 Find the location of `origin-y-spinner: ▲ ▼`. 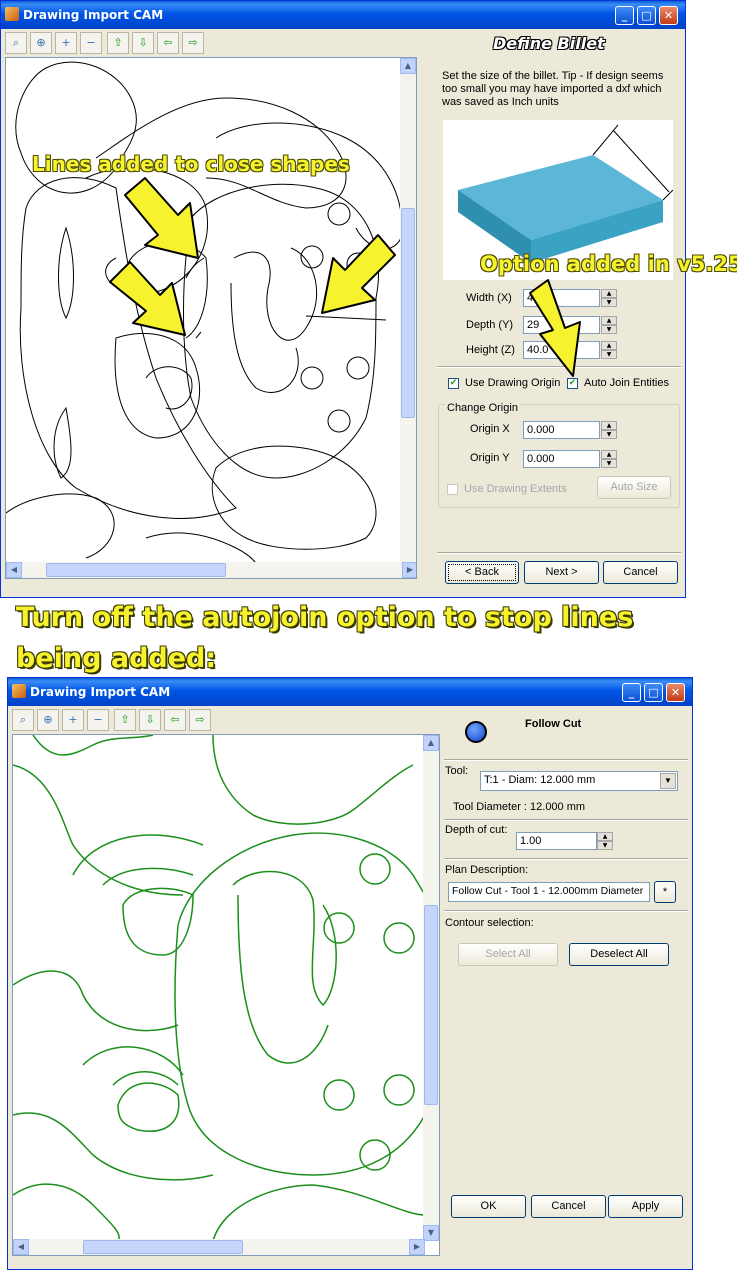

origin-y-spinner: ▲ ▼ is located at coordinates (609, 459).